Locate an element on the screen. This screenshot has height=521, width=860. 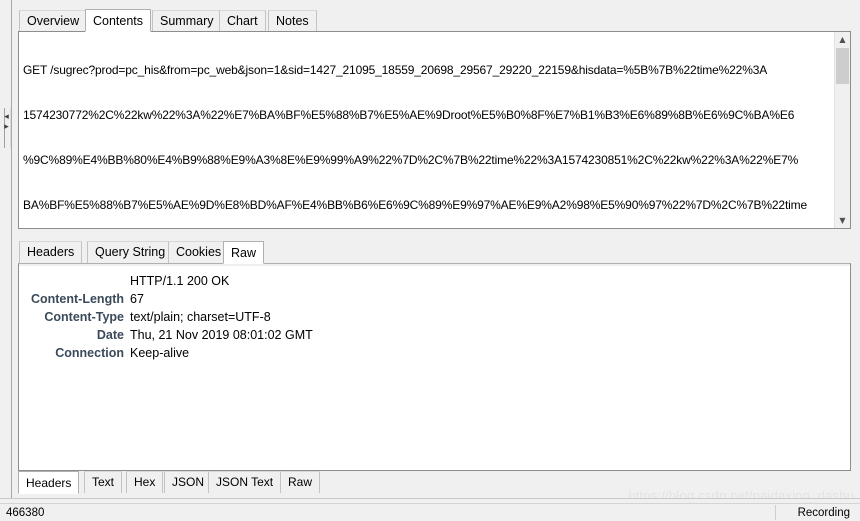
response-view-tabstrip: Headers Text Hex JSON JSON Text Raw is located at coordinates (434, 482).